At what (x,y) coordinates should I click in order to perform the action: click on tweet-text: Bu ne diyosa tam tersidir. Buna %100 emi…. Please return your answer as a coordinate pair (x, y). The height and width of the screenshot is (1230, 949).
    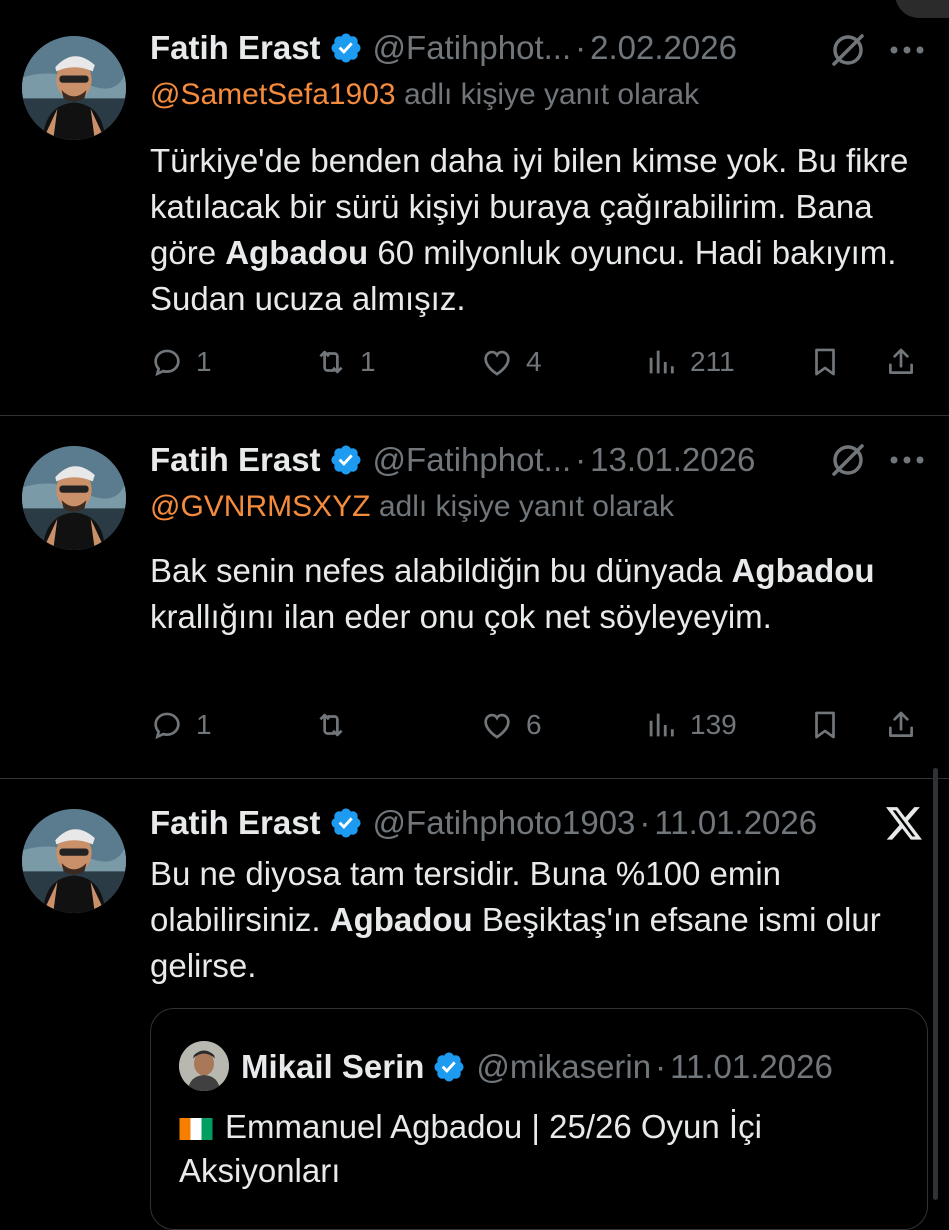
    Looking at the image, I should click on (545, 920).